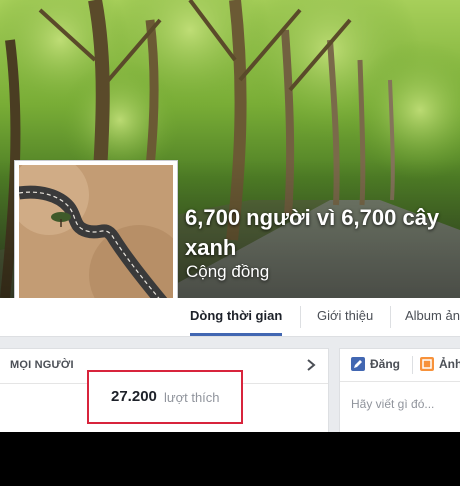 This screenshot has width=460, height=486. I want to click on likes-label: lượt thích, so click(192, 397).